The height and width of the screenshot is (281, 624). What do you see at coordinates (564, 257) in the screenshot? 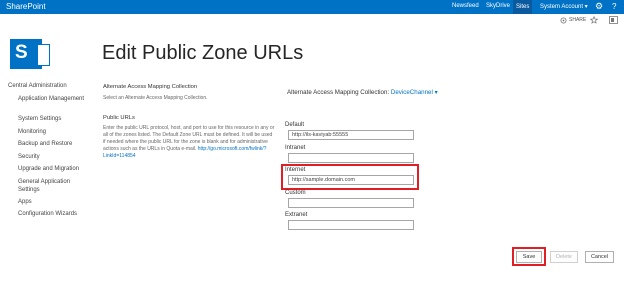
I see `delete-button: Delete` at bounding box center [564, 257].